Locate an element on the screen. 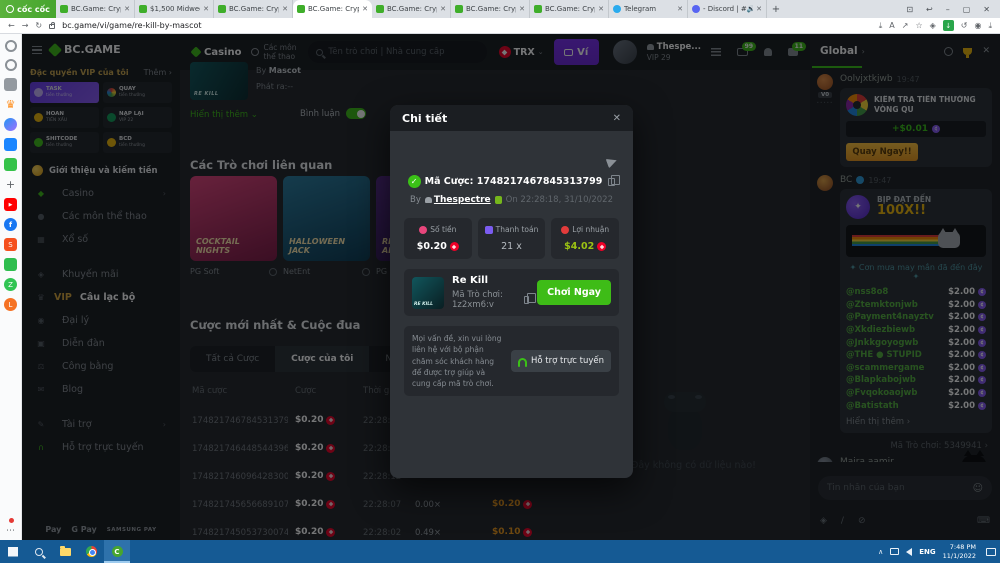  sidebar-menu-item: ▦ Xổ số is located at coordinates (101, 239).